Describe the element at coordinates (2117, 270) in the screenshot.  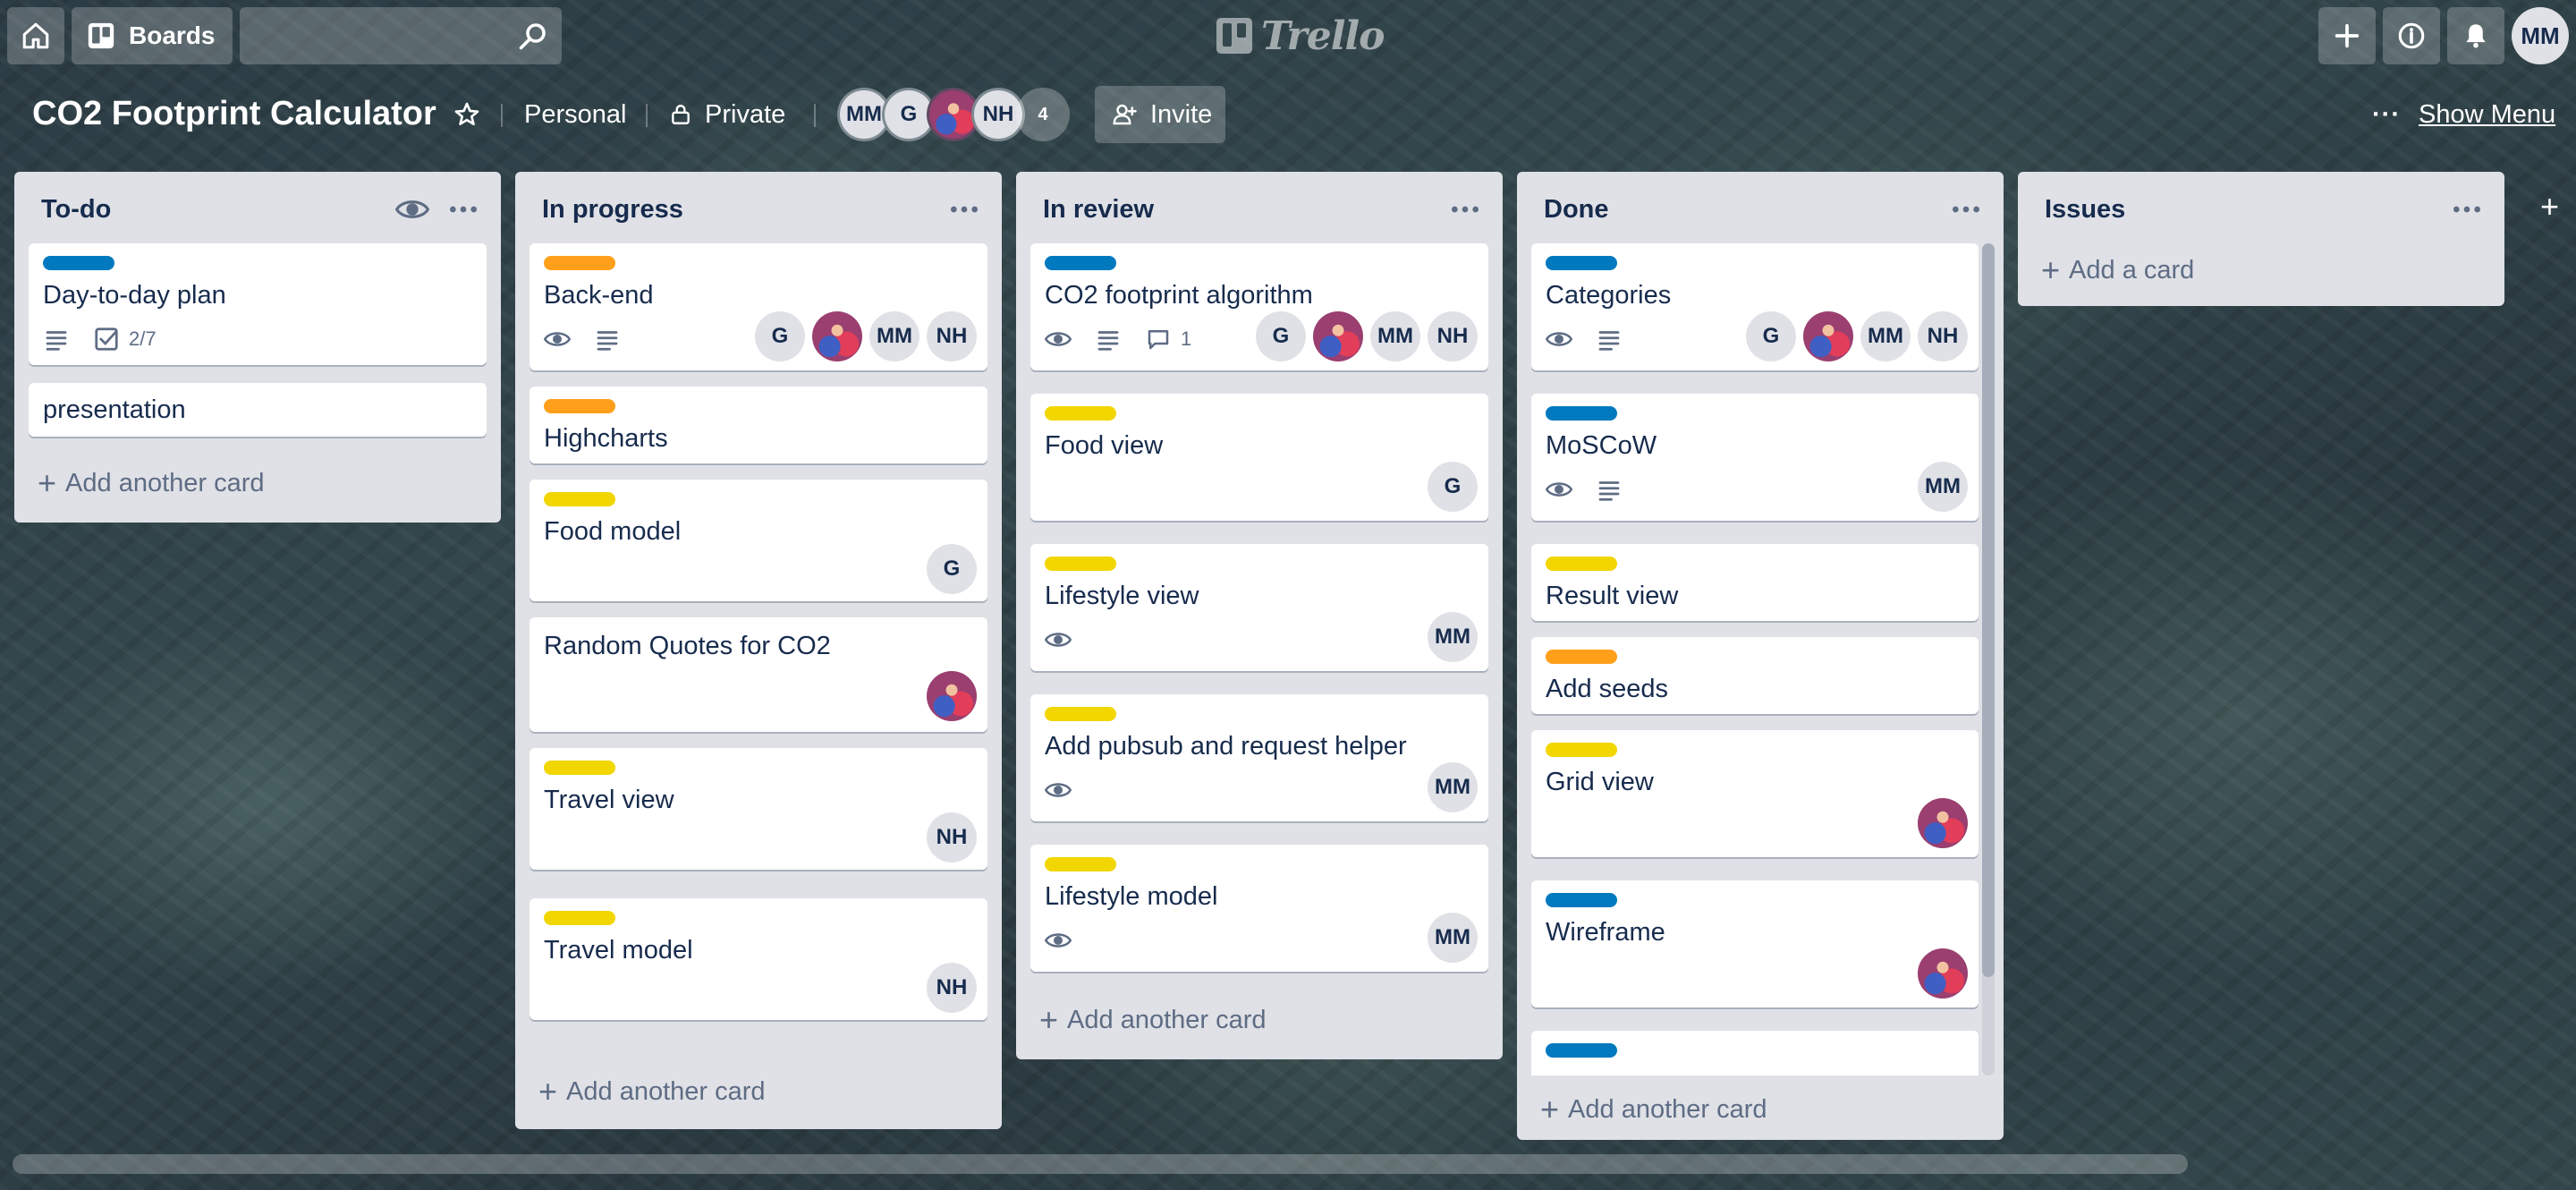
I see `add-card-button: + Add a card` at that location.